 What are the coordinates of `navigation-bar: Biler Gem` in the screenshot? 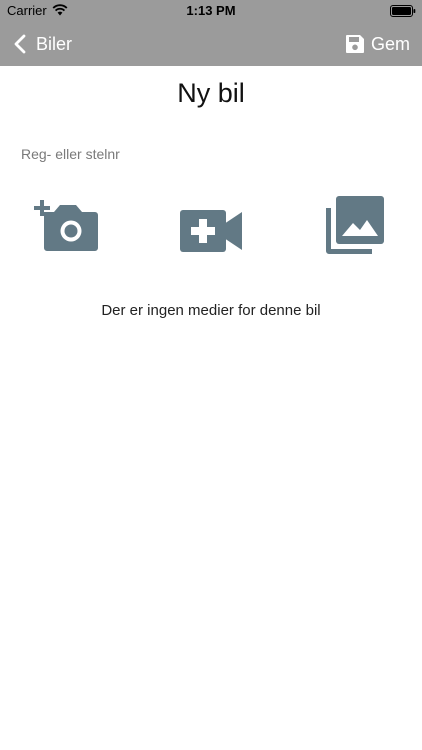 It's located at (211, 44).